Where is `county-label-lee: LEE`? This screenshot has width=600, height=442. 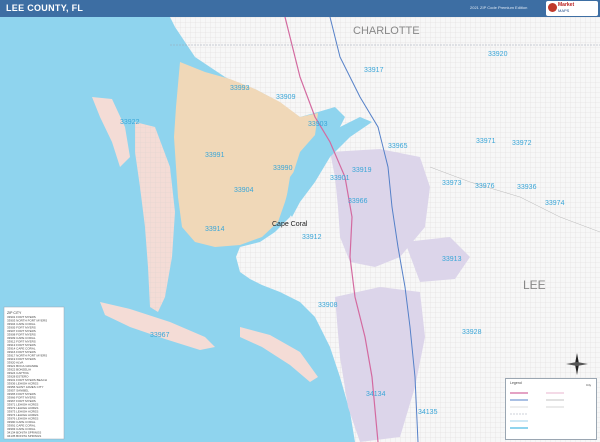
county-label-lee: LEE is located at coordinates (534, 285).